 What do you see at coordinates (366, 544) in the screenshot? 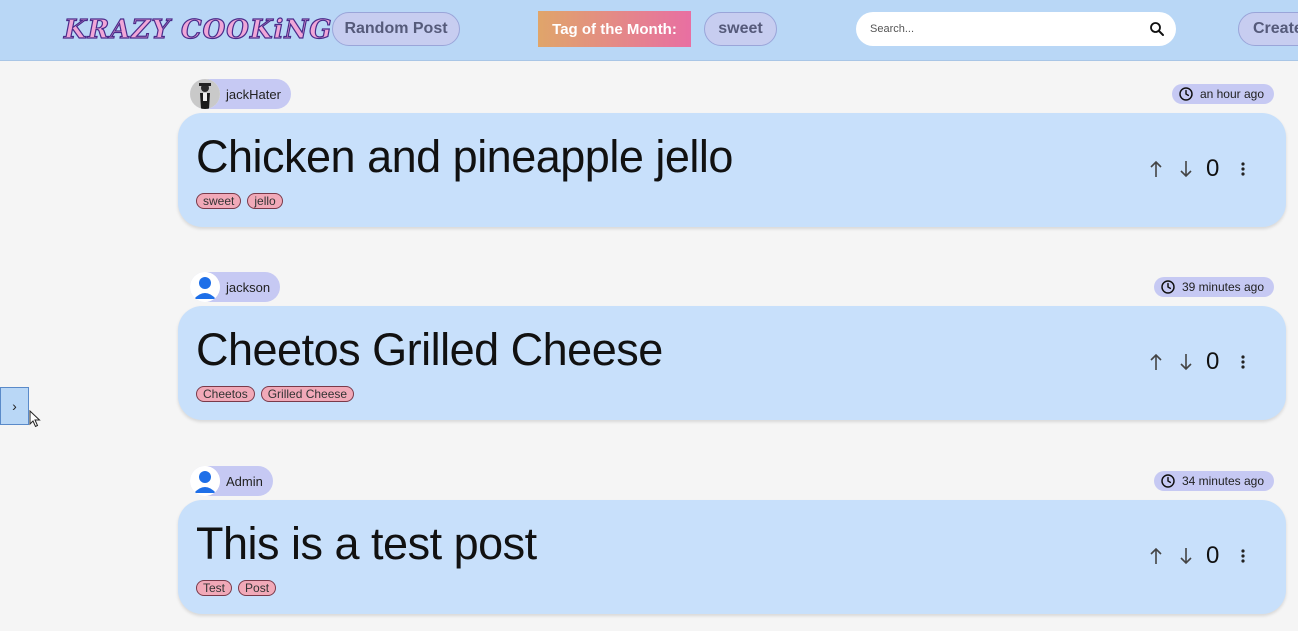
I see `post-title: This is a test post` at bounding box center [366, 544].